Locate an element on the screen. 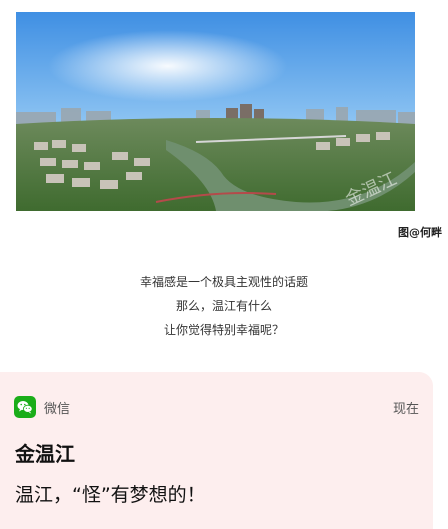 This screenshot has width=448, height=529. caption-line: 让你觉得特别幸福呢？ is located at coordinates (223, 330).